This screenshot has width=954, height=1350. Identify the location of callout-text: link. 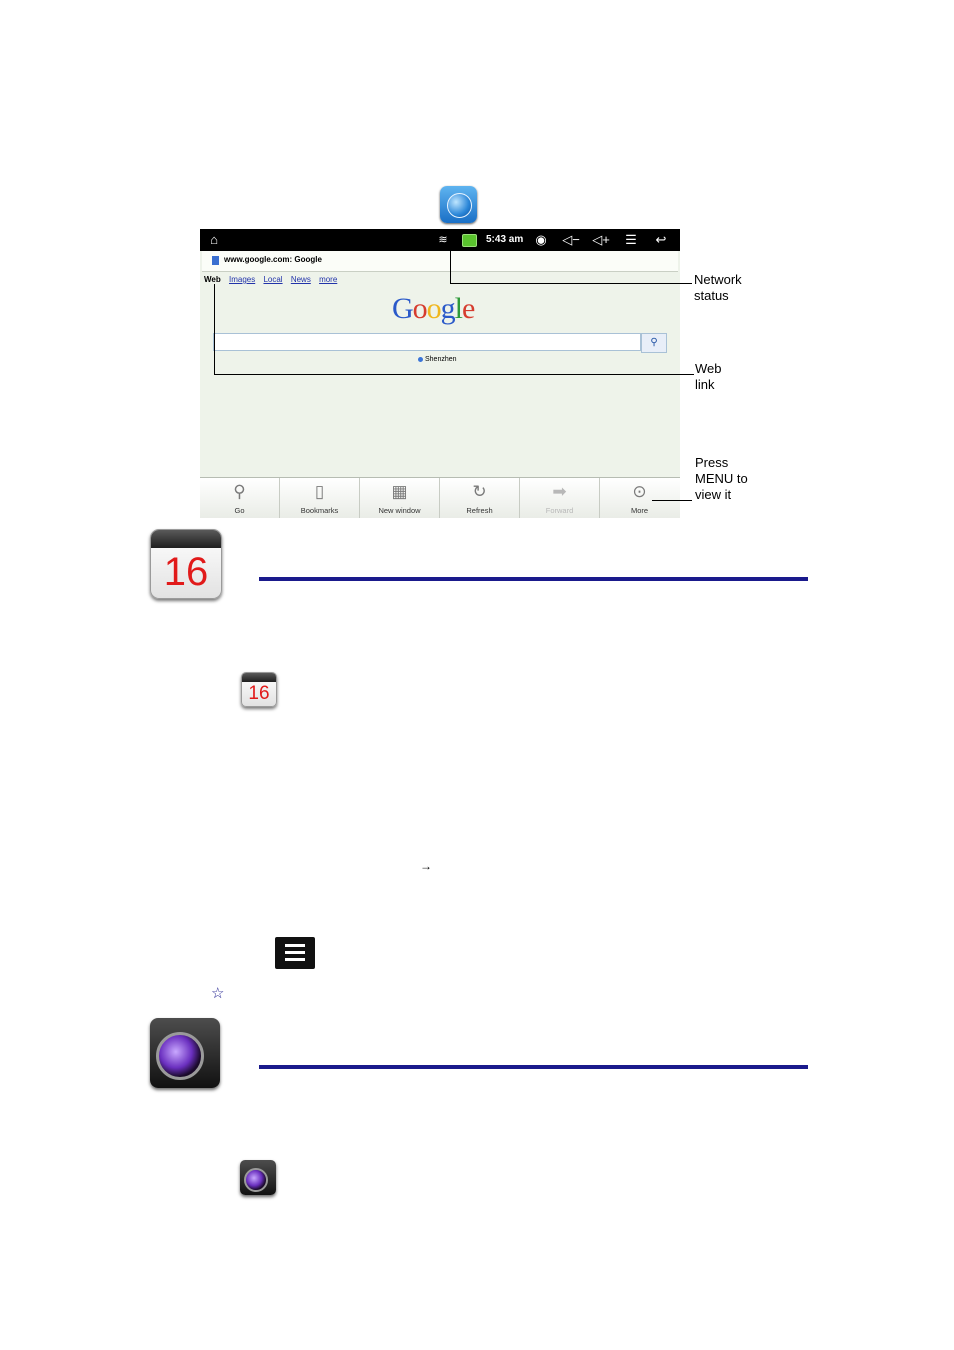
(705, 384).